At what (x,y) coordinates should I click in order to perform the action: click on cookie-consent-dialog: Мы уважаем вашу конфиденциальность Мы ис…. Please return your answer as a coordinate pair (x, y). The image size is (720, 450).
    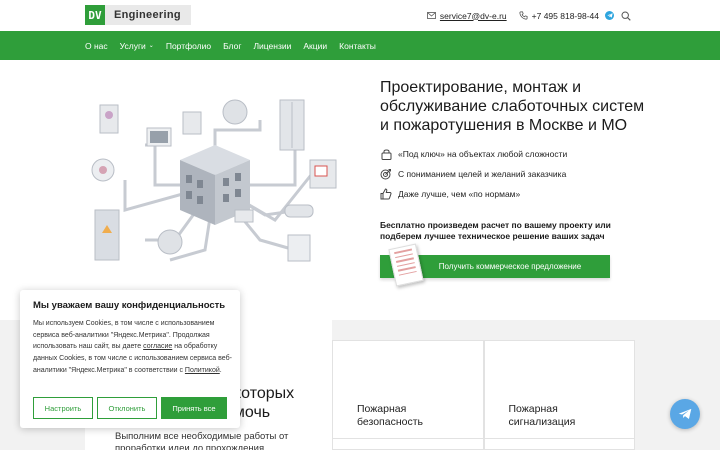
    Looking at the image, I should click on (130, 359).